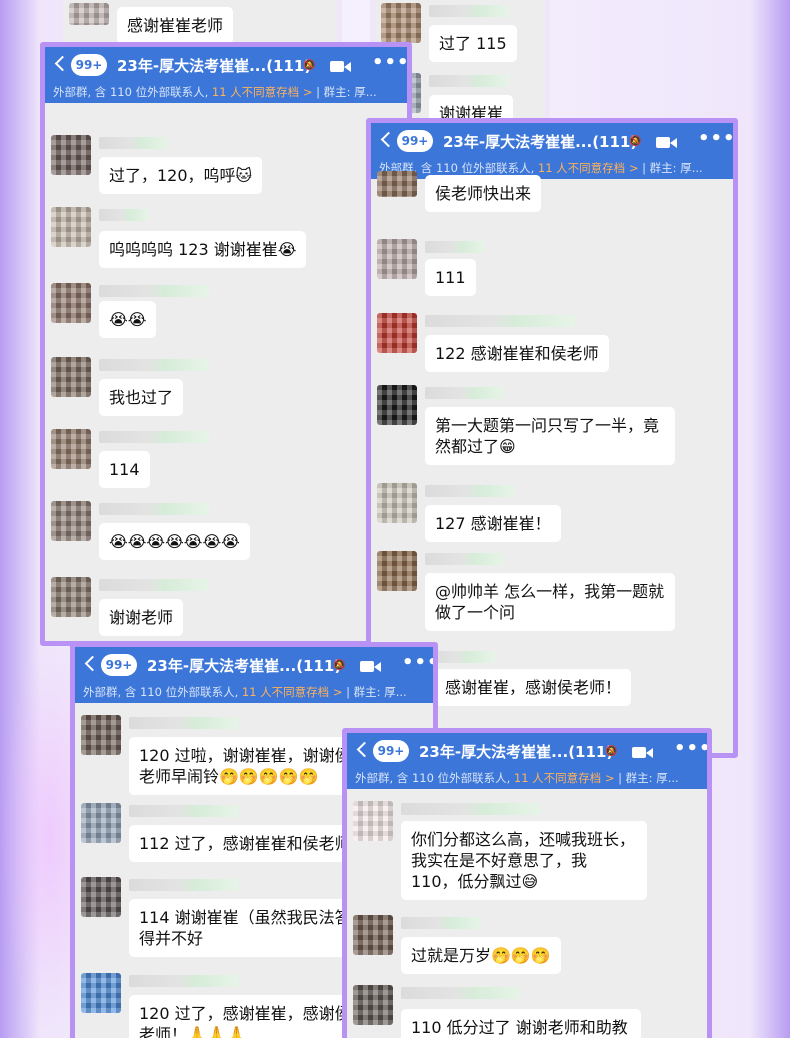 The width and height of the screenshot is (790, 1038). What do you see at coordinates (483, 193) in the screenshot?
I see `message-bubble: 侯老师快出来` at bounding box center [483, 193].